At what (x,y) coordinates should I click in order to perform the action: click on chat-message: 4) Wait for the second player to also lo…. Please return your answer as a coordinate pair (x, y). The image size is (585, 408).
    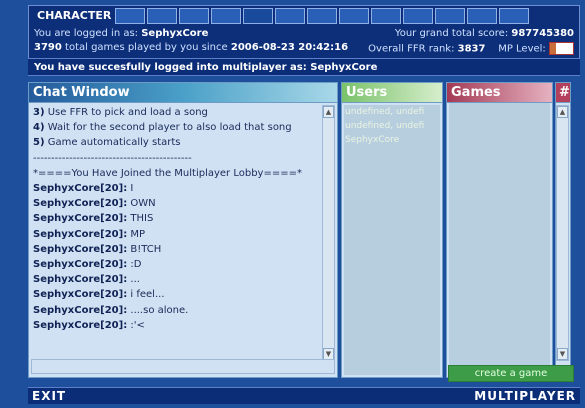
    Looking at the image, I should click on (177, 127).